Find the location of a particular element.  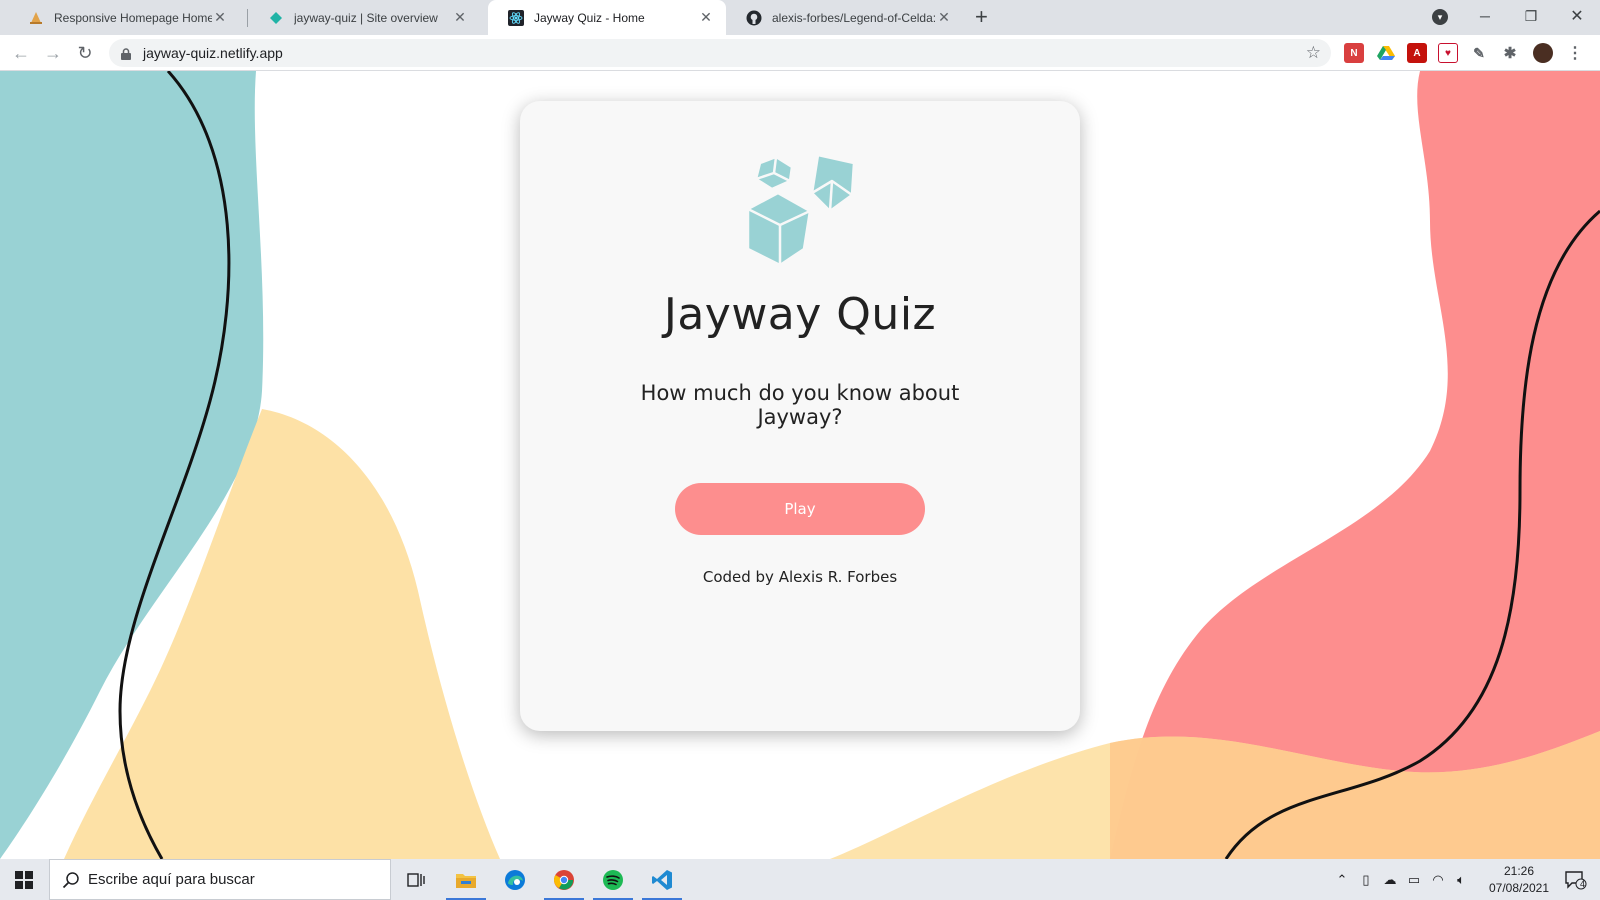

forward-arrow-icon: → is located at coordinates (53, 53).